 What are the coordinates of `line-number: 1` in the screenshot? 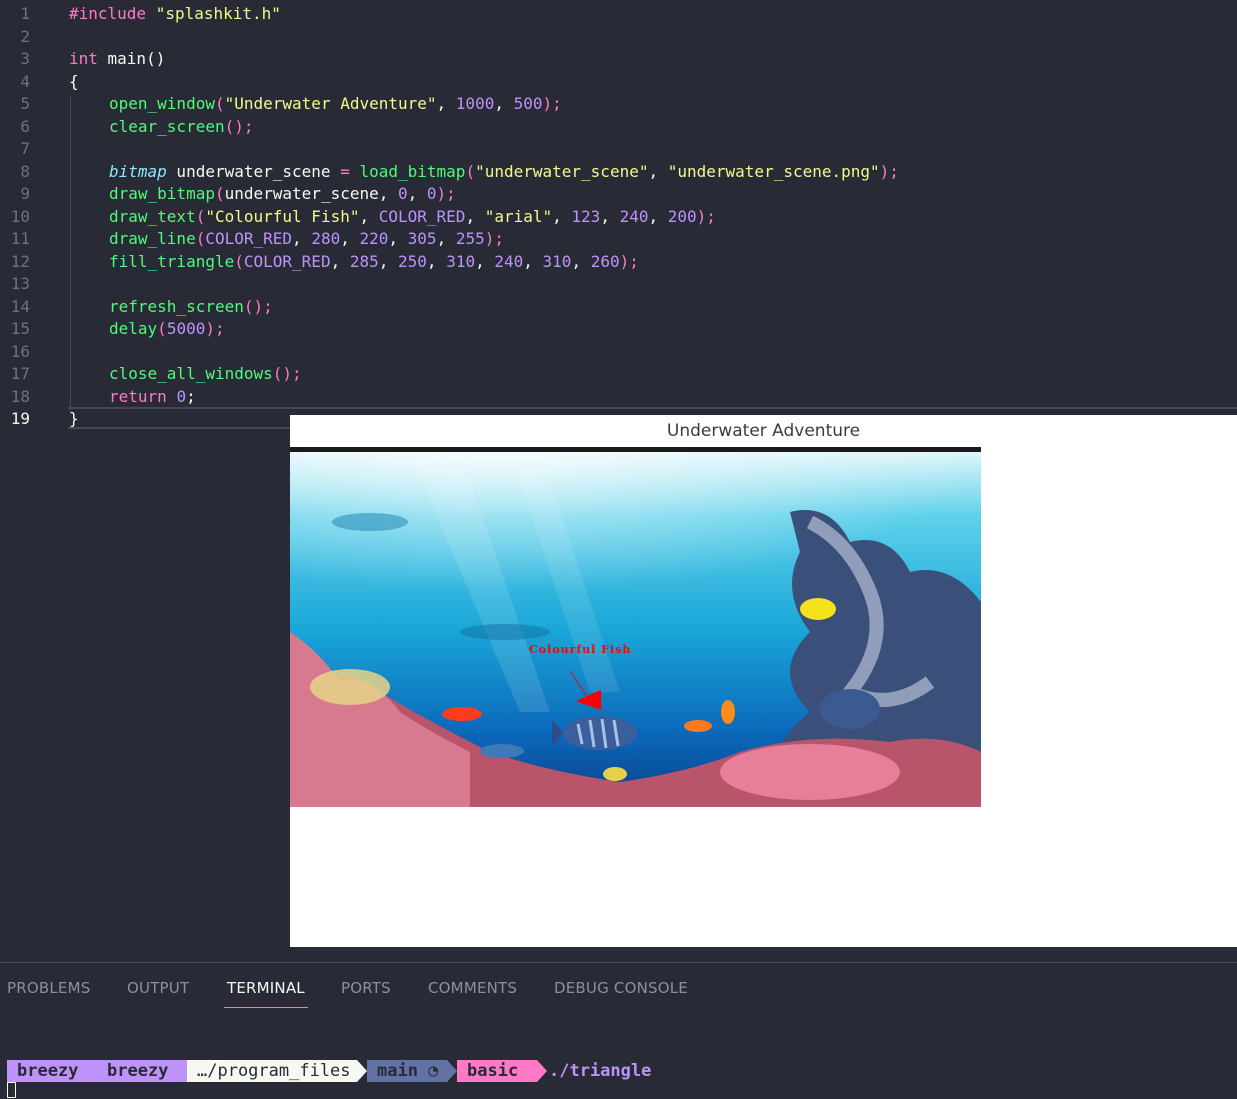 It's located at (25, 13).